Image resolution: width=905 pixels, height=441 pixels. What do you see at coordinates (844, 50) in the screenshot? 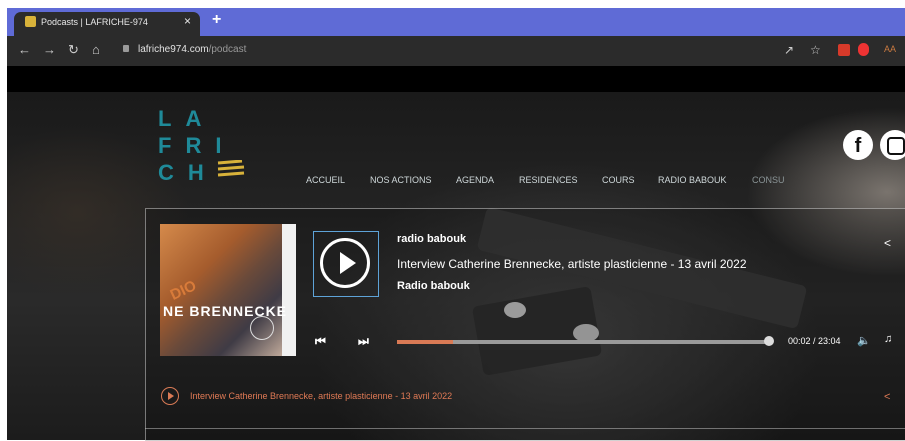
I see `pdf-extension-icon` at bounding box center [844, 50].